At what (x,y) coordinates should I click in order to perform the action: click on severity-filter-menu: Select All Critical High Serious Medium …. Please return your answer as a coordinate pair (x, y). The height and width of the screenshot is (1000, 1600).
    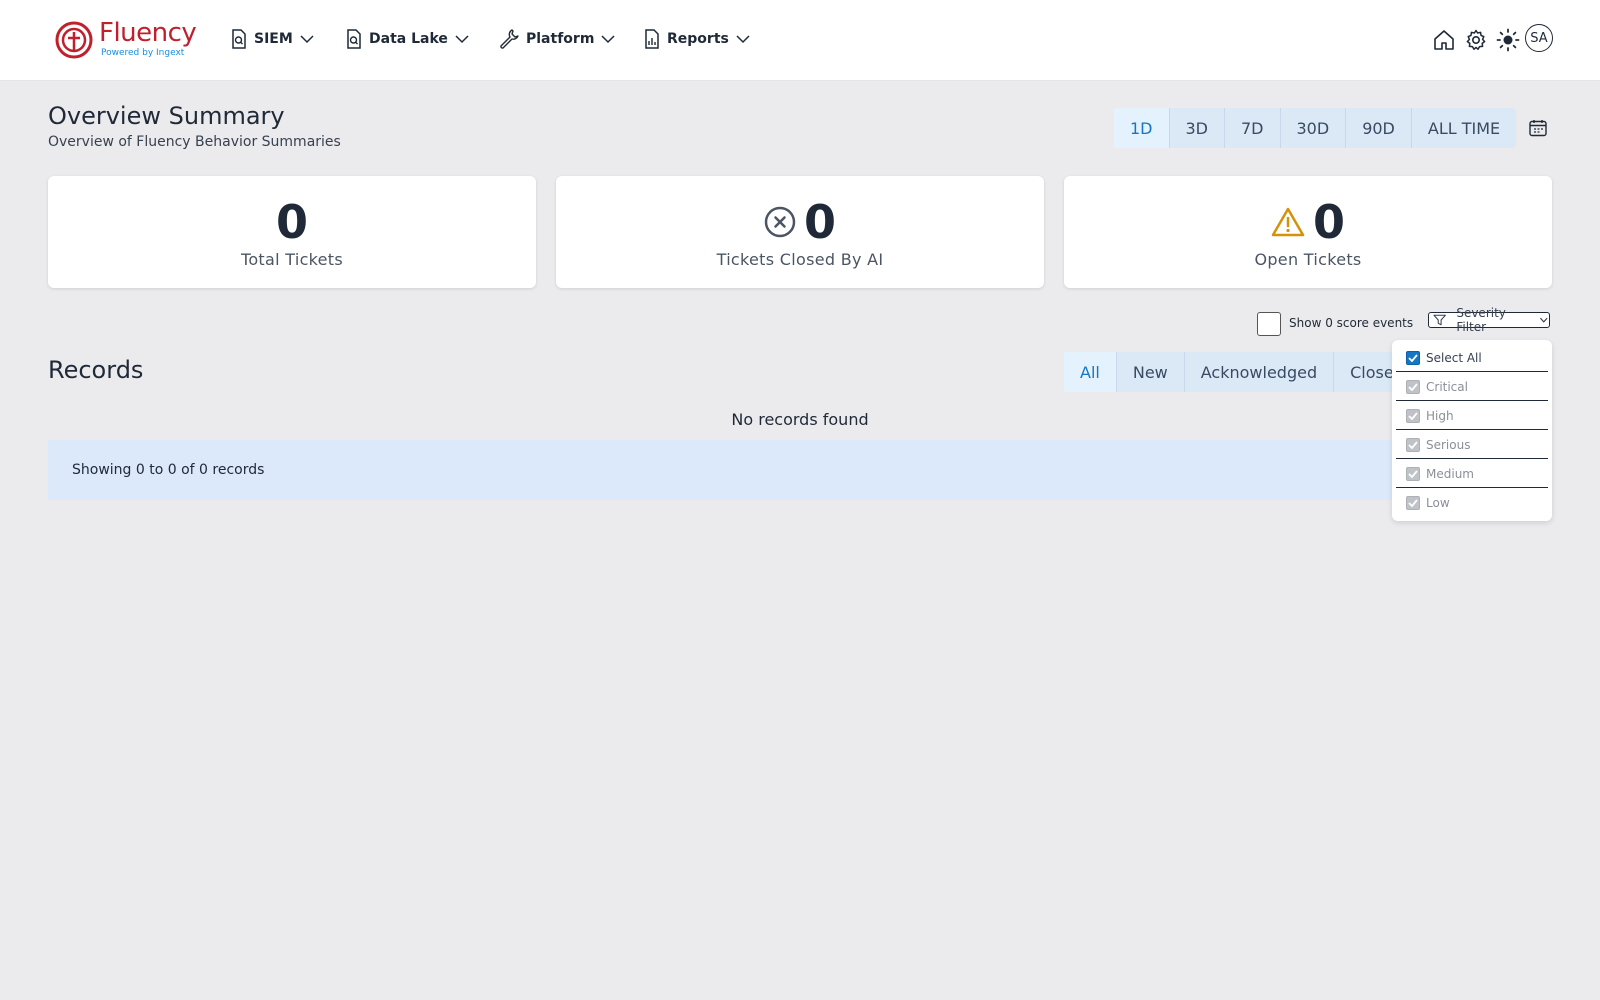
    Looking at the image, I should click on (1472, 430).